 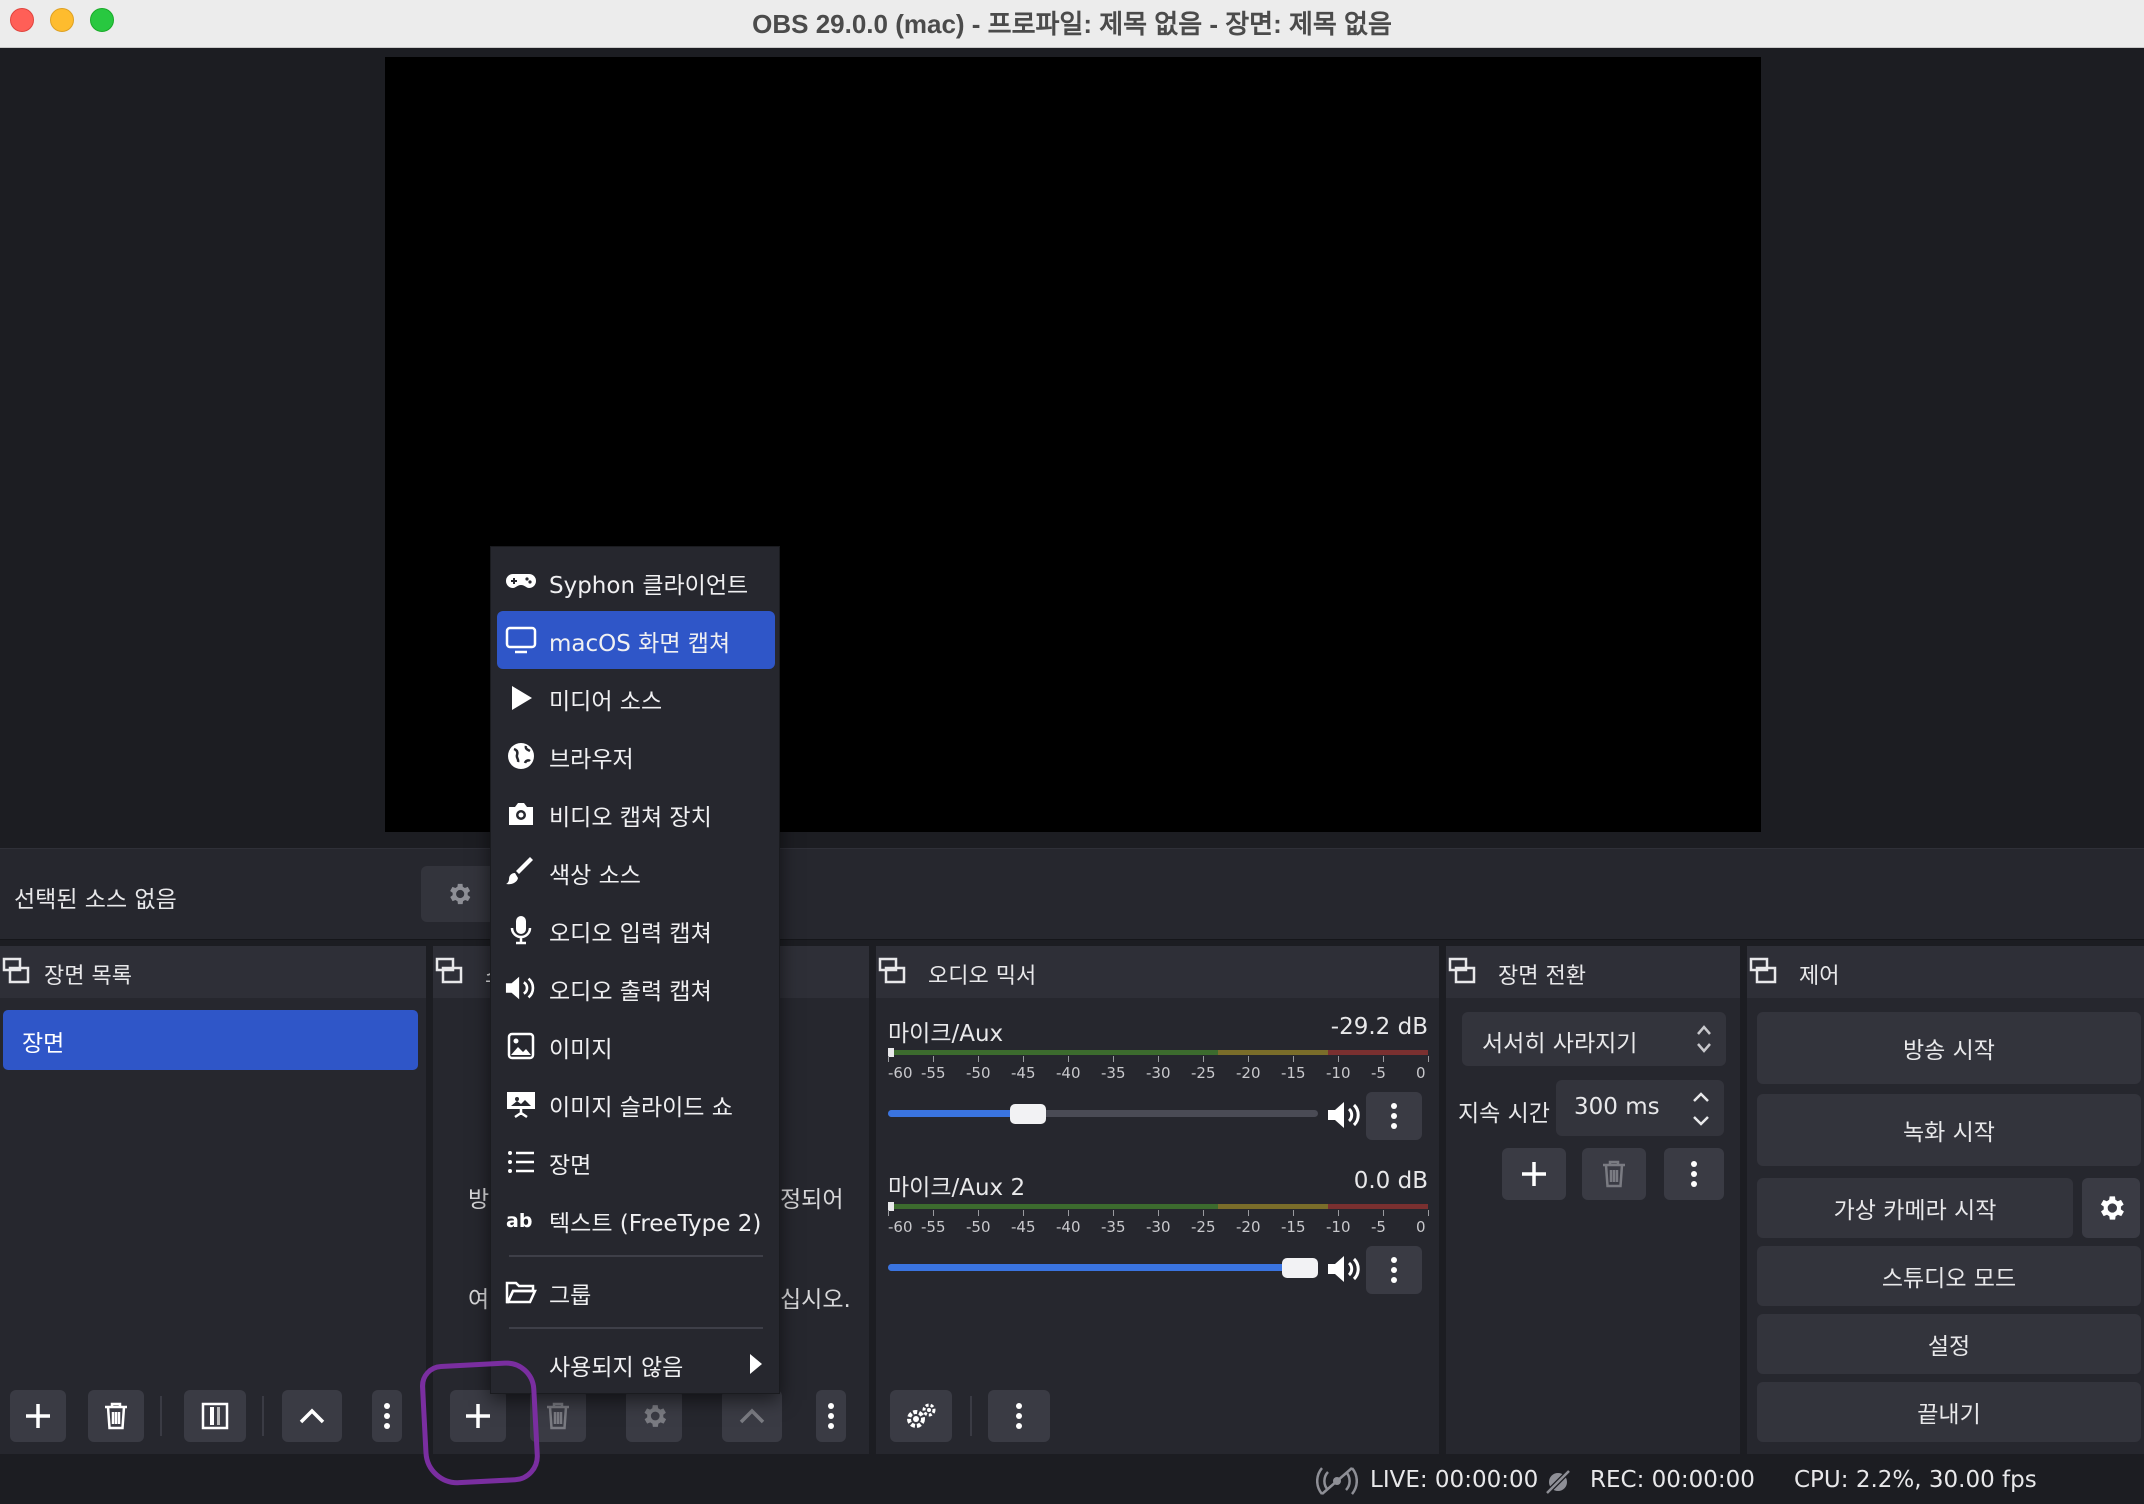 I want to click on volume-meter-red, so click(x=1378, y=1052).